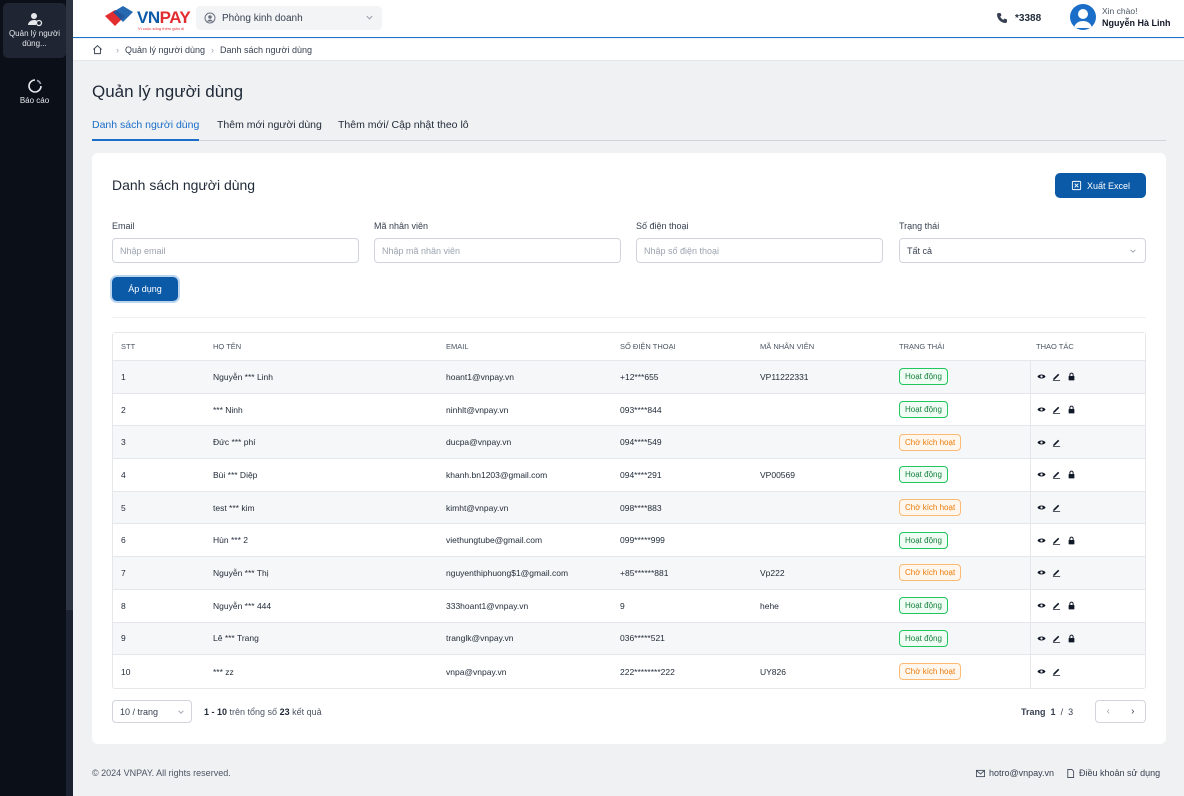  What do you see at coordinates (980, 773) in the screenshot?
I see `mail-icon` at bounding box center [980, 773].